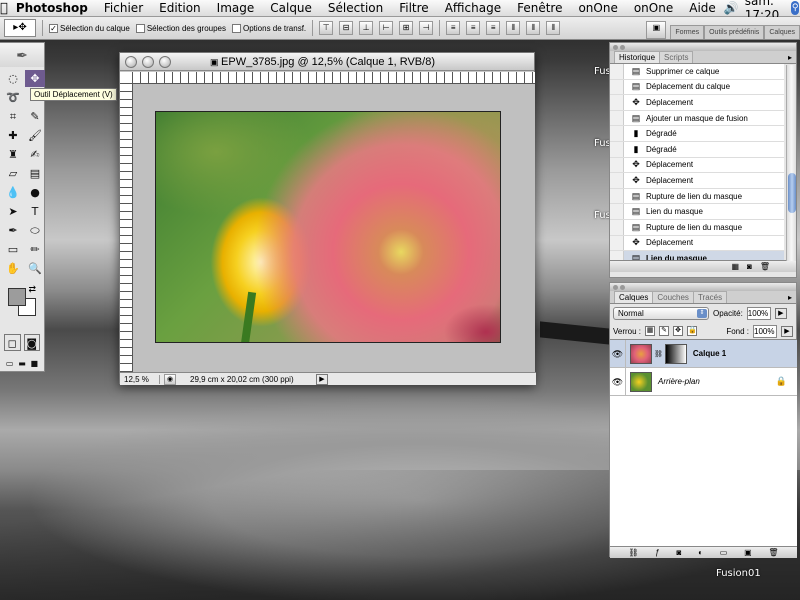  What do you see at coordinates (731, 8) in the screenshot?
I see `speaker-icon: 🔊` at bounding box center [731, 8].